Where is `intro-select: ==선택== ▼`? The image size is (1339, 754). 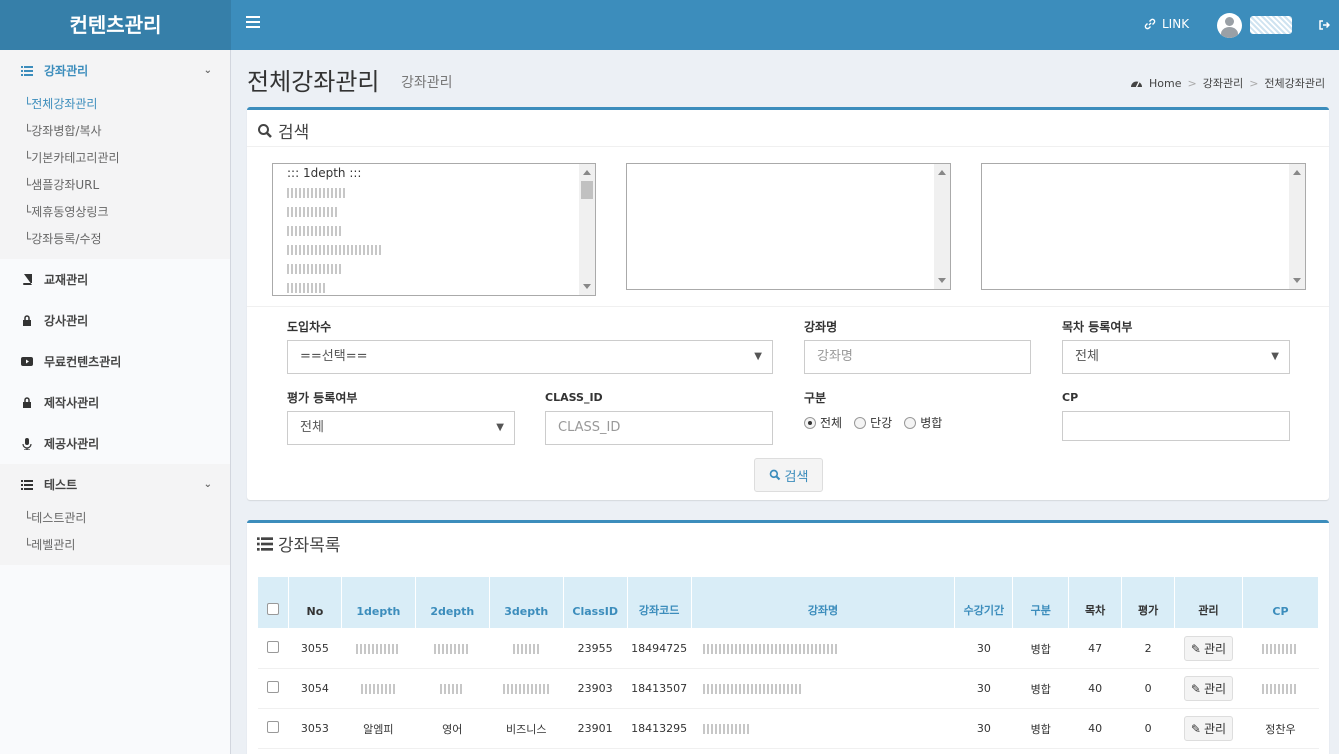
intro-select: ==선택== ▼ is located at coordinates (530, 357).